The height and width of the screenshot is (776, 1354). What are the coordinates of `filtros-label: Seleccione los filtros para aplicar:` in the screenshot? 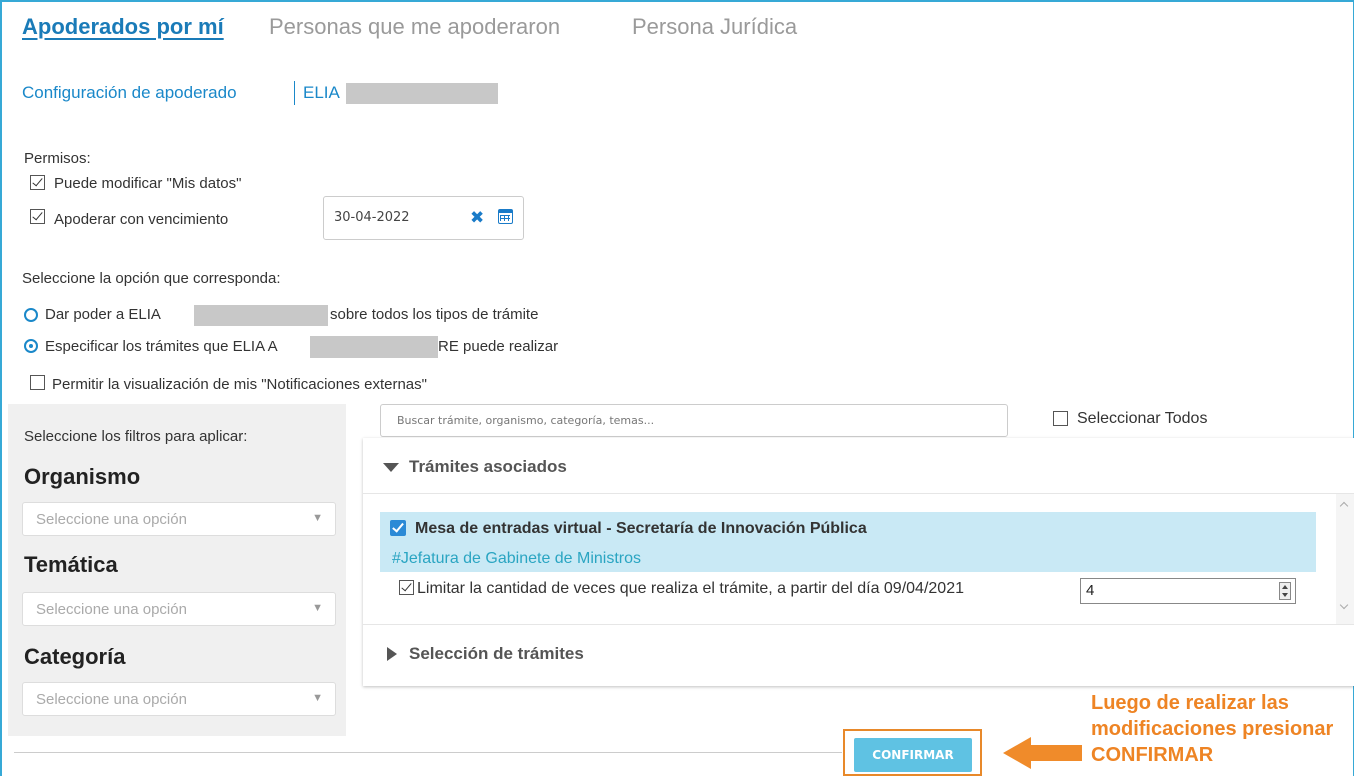 It's located at (136, 436).